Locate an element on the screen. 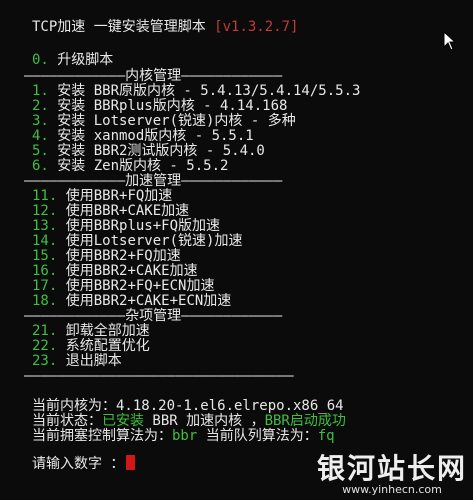  cc-value: bbr is located at coordinates (185, 436).